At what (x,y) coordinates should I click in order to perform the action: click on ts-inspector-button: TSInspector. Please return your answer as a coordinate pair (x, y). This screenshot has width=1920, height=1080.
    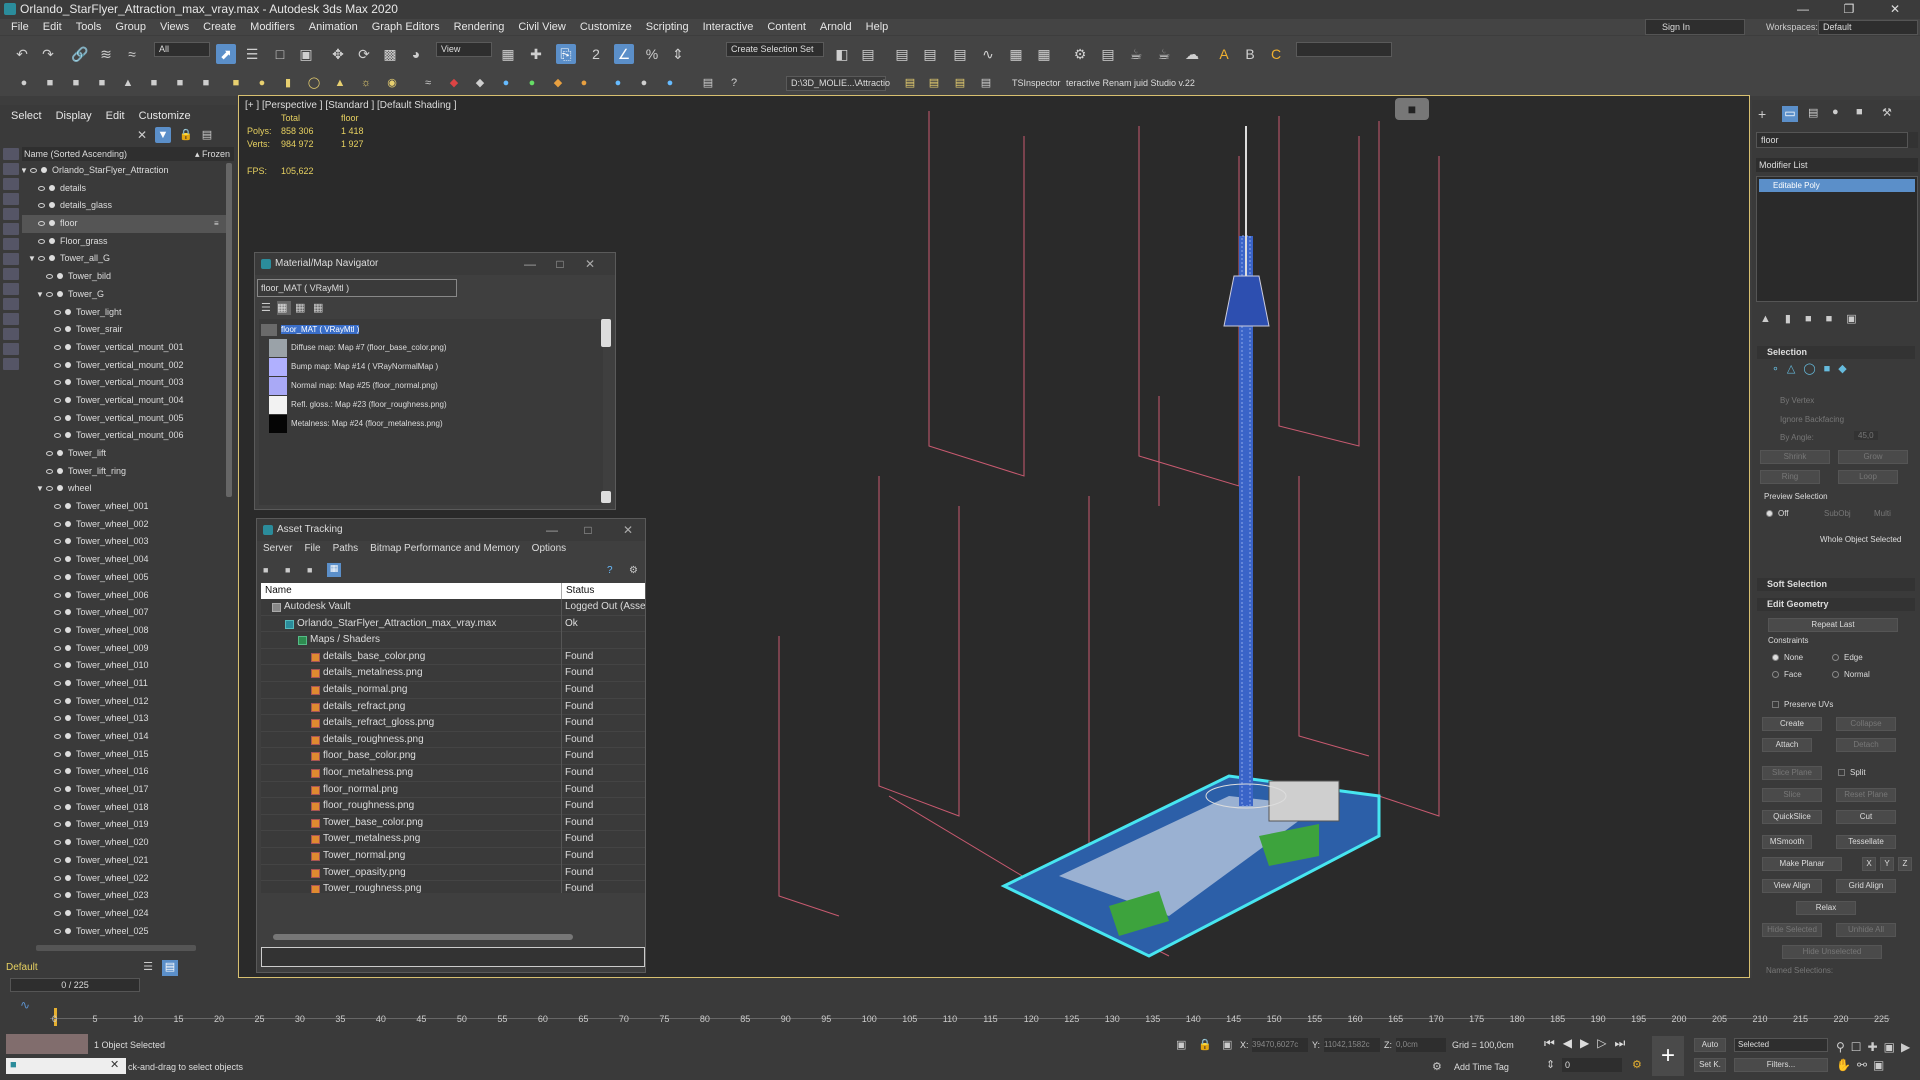
    Looking at the image, I should click on (1036, 83).